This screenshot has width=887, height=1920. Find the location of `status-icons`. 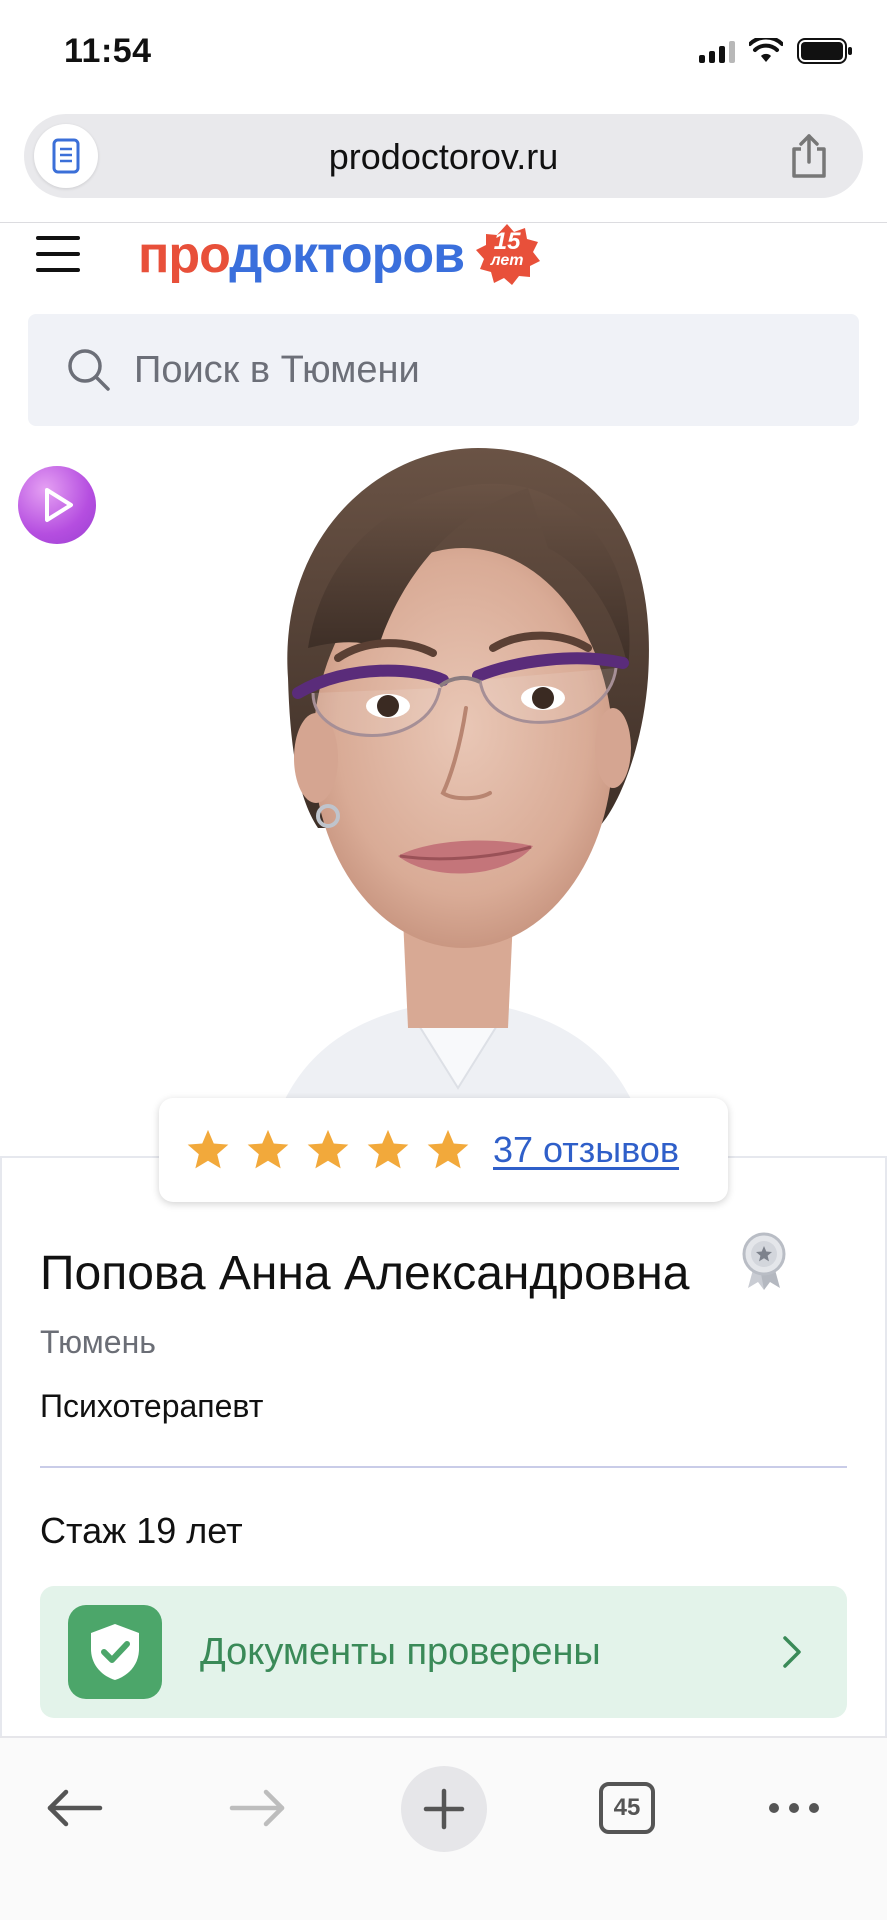

status-icons is located at coordinates (776, 51).